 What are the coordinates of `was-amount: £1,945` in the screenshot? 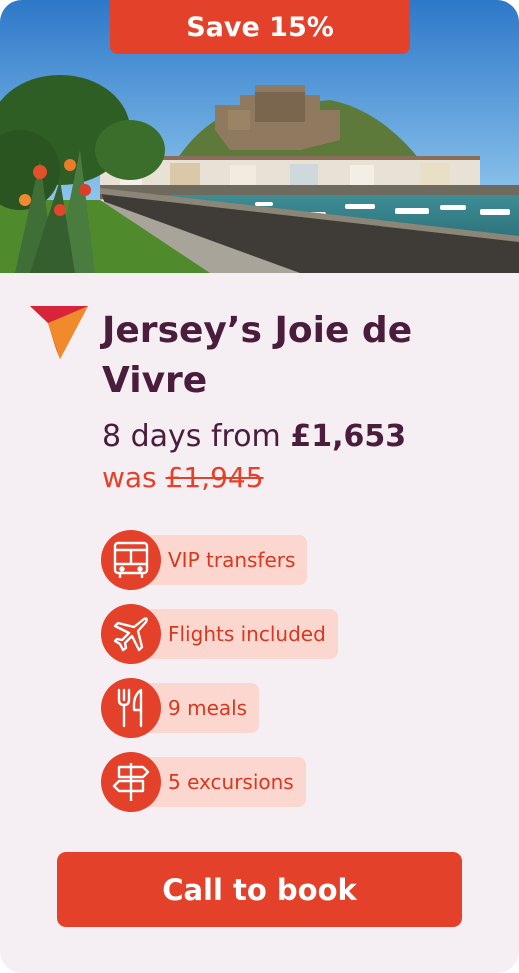 It's located at (214, 477).